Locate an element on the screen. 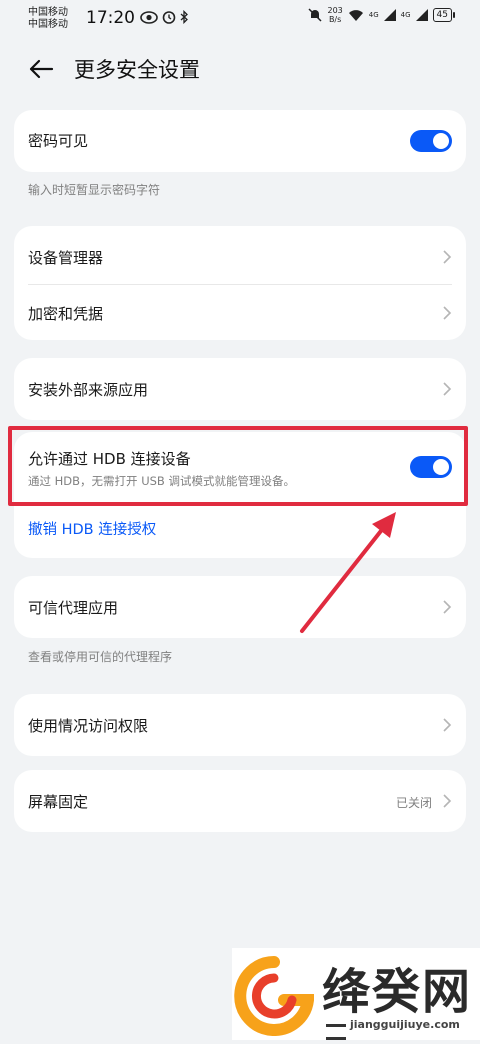 The height and width of the screenshot is (1044, 480). usage-access-row: 使用情况访问权限 is located at coordinates (240, 725).